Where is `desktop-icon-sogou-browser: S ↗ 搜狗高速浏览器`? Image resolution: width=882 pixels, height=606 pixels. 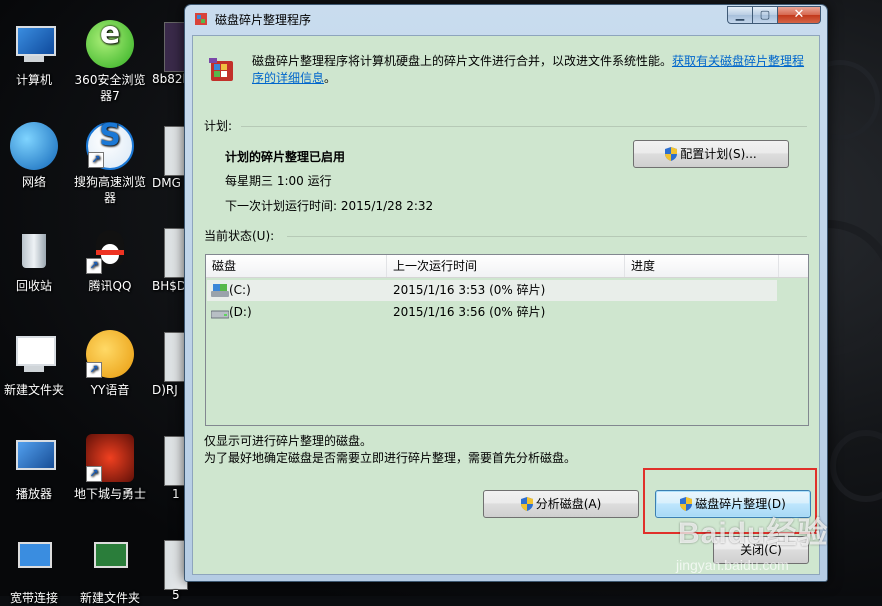 desktop-icon-sogou-browser: S ↗ 搜狗高速浏览器 is located at coordinates (110, 163).